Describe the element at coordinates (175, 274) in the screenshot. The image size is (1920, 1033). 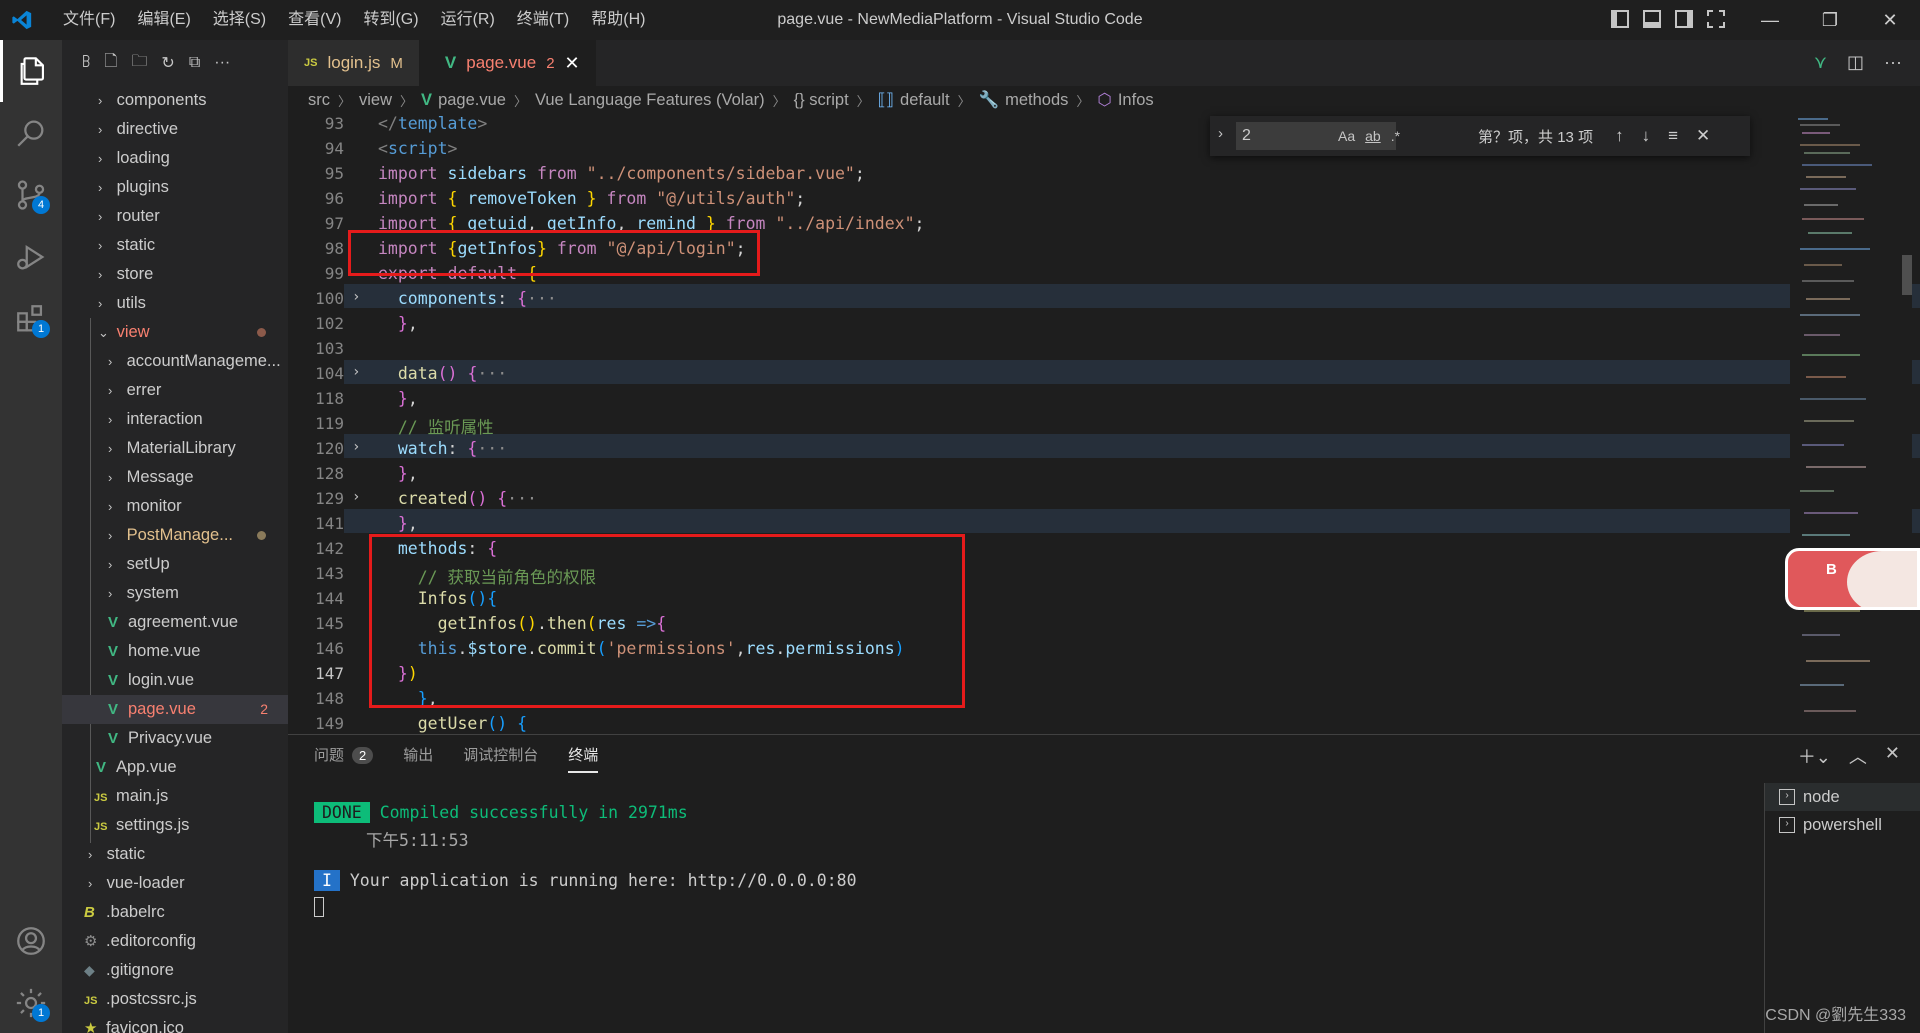
I see `tree-folder-store: › store` at that location.